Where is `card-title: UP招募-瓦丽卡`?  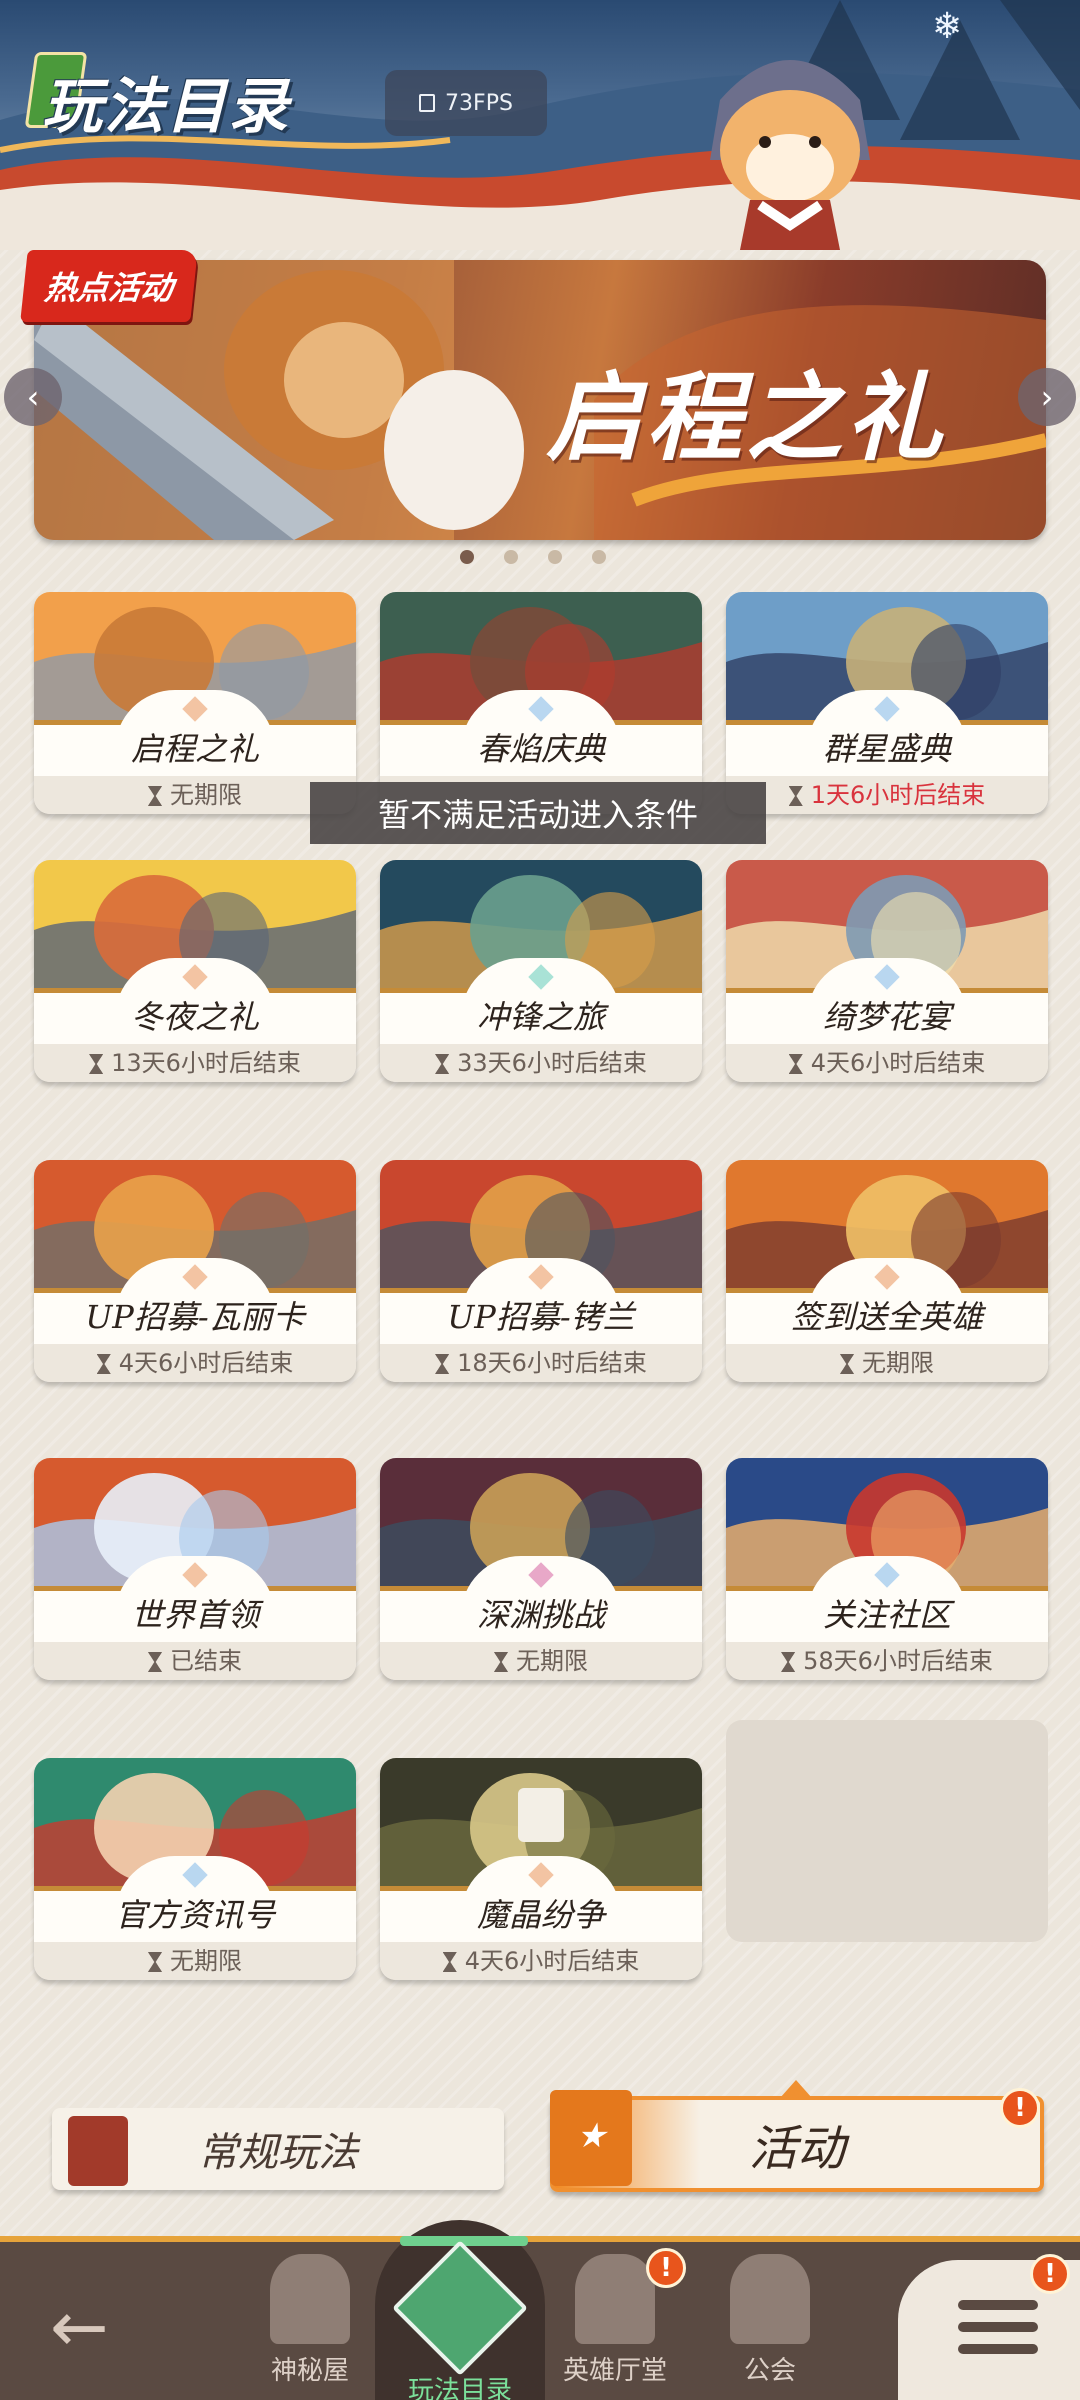
card-title: UP招募-瓦丽卡 is located at coordinates (195, 1317).